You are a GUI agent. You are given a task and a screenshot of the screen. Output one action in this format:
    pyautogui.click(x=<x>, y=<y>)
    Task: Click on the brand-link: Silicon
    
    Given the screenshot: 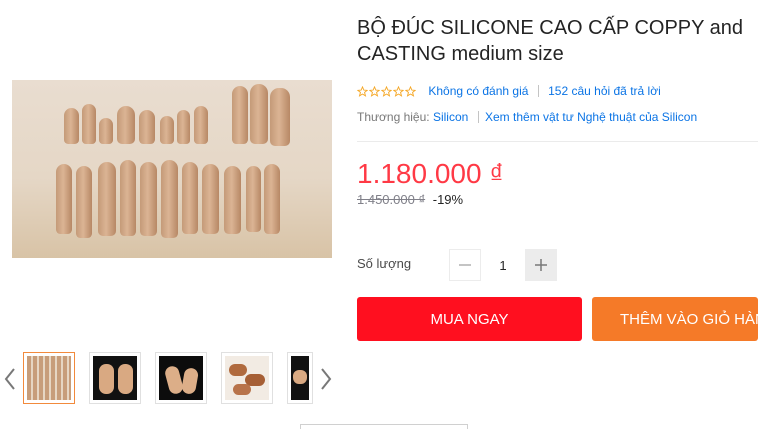 What is the action you would take?
    pyautogui.click(x=450, y=117)
    